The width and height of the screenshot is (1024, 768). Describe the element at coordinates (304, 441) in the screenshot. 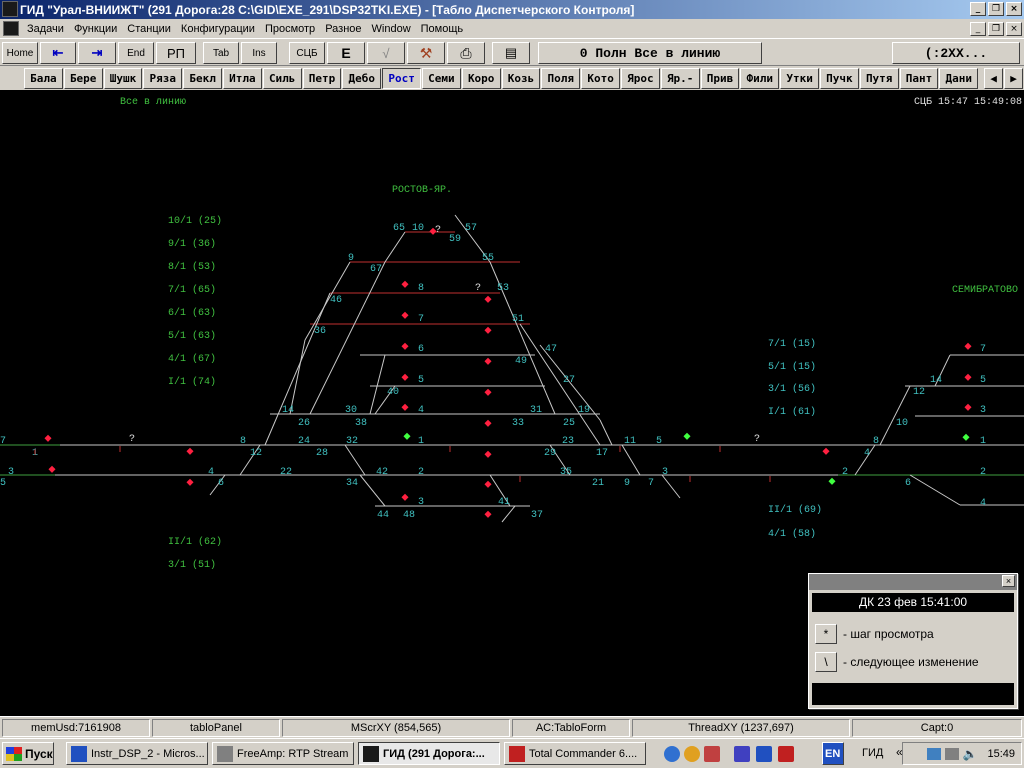

I see `track-number: 24` at that location.